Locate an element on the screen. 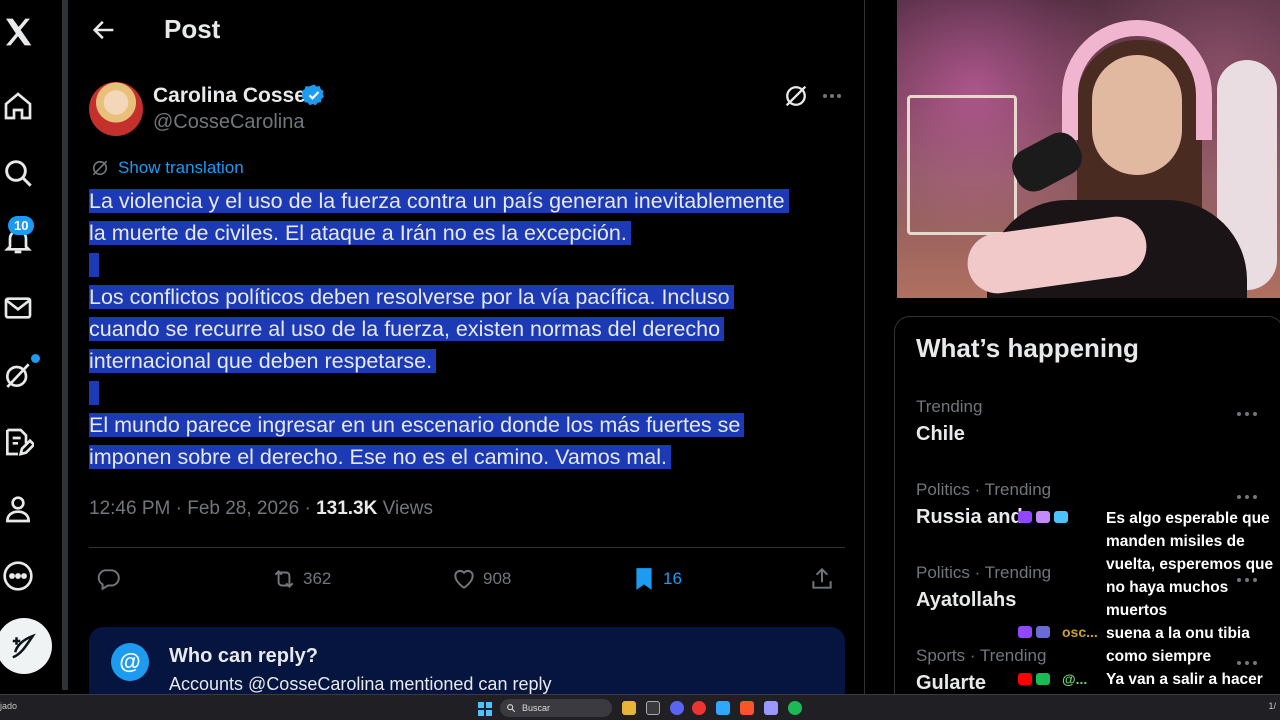  grok-translate-icon is located at coordinates (100, 168).